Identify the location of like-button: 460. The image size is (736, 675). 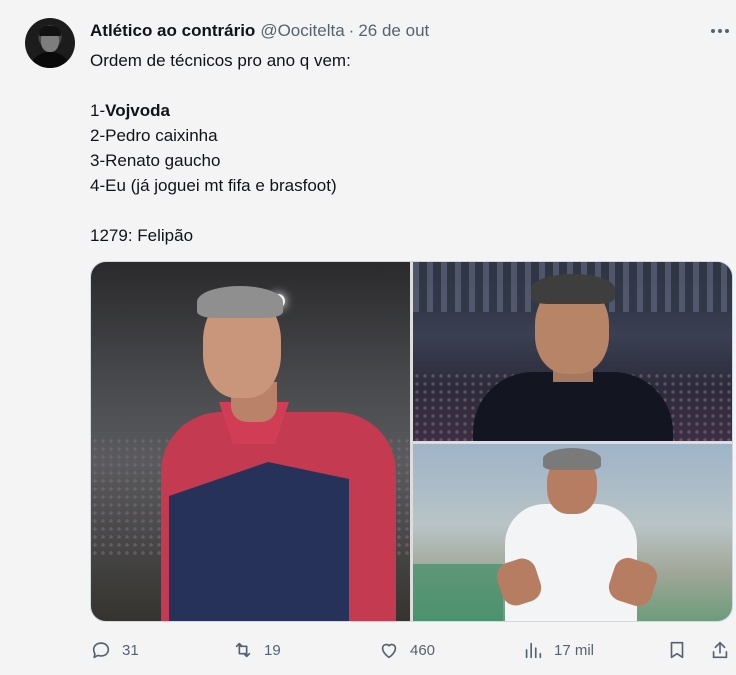
(406, 650).